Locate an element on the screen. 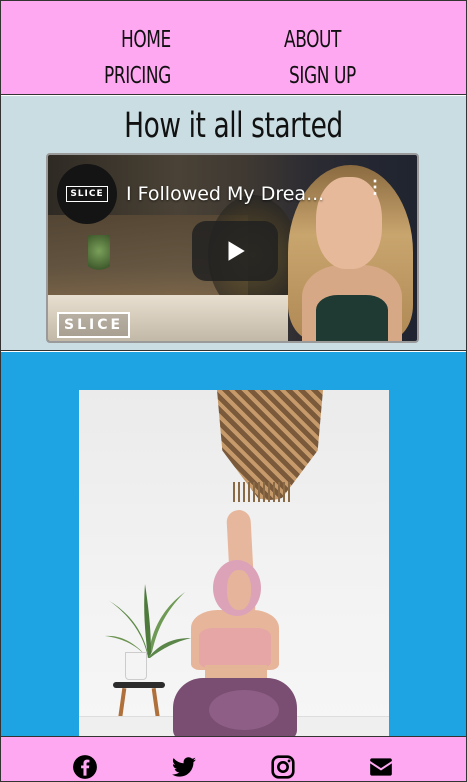 This screenshot has width=467, height=782. facebook-icon is located at coordinates (85, 767).